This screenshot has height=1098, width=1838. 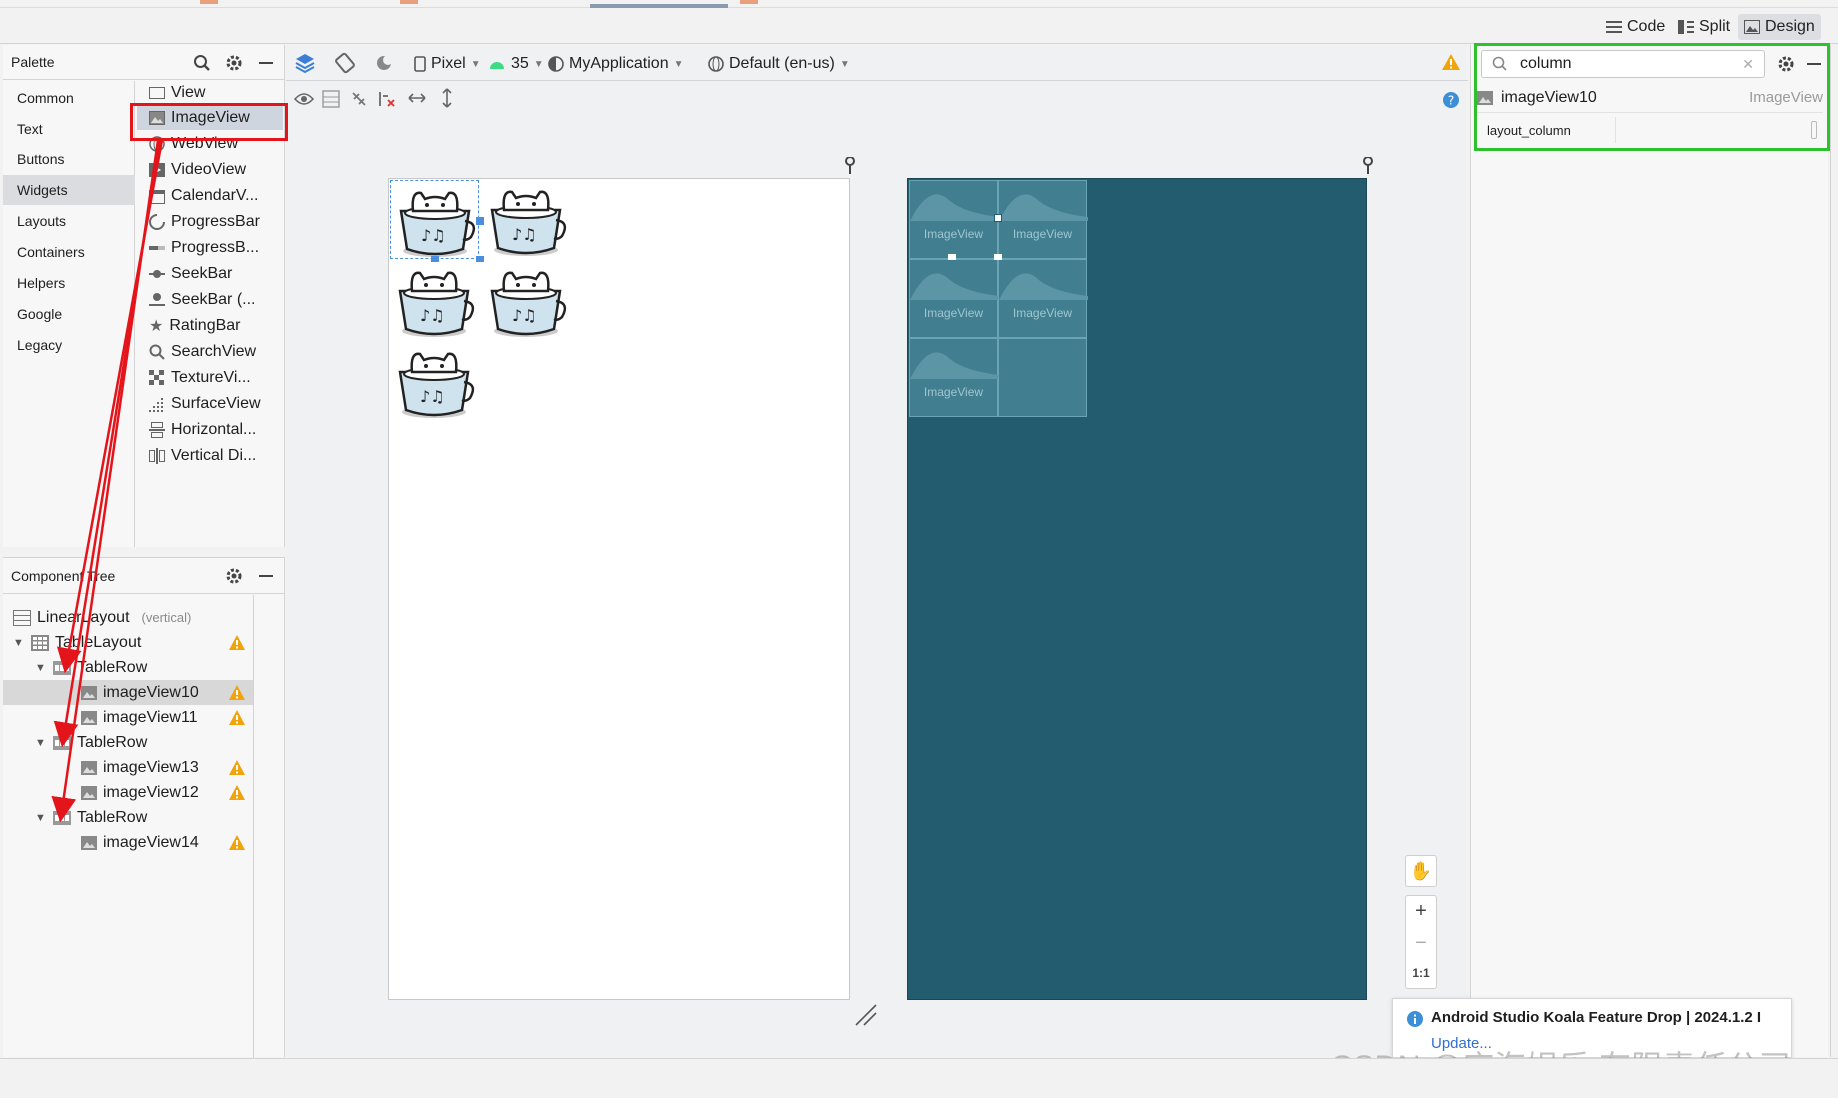 What do you see at coordinates (1415, 1019) in the screenshot?
I see `info-icon` at bounding box center [1415, 1019].